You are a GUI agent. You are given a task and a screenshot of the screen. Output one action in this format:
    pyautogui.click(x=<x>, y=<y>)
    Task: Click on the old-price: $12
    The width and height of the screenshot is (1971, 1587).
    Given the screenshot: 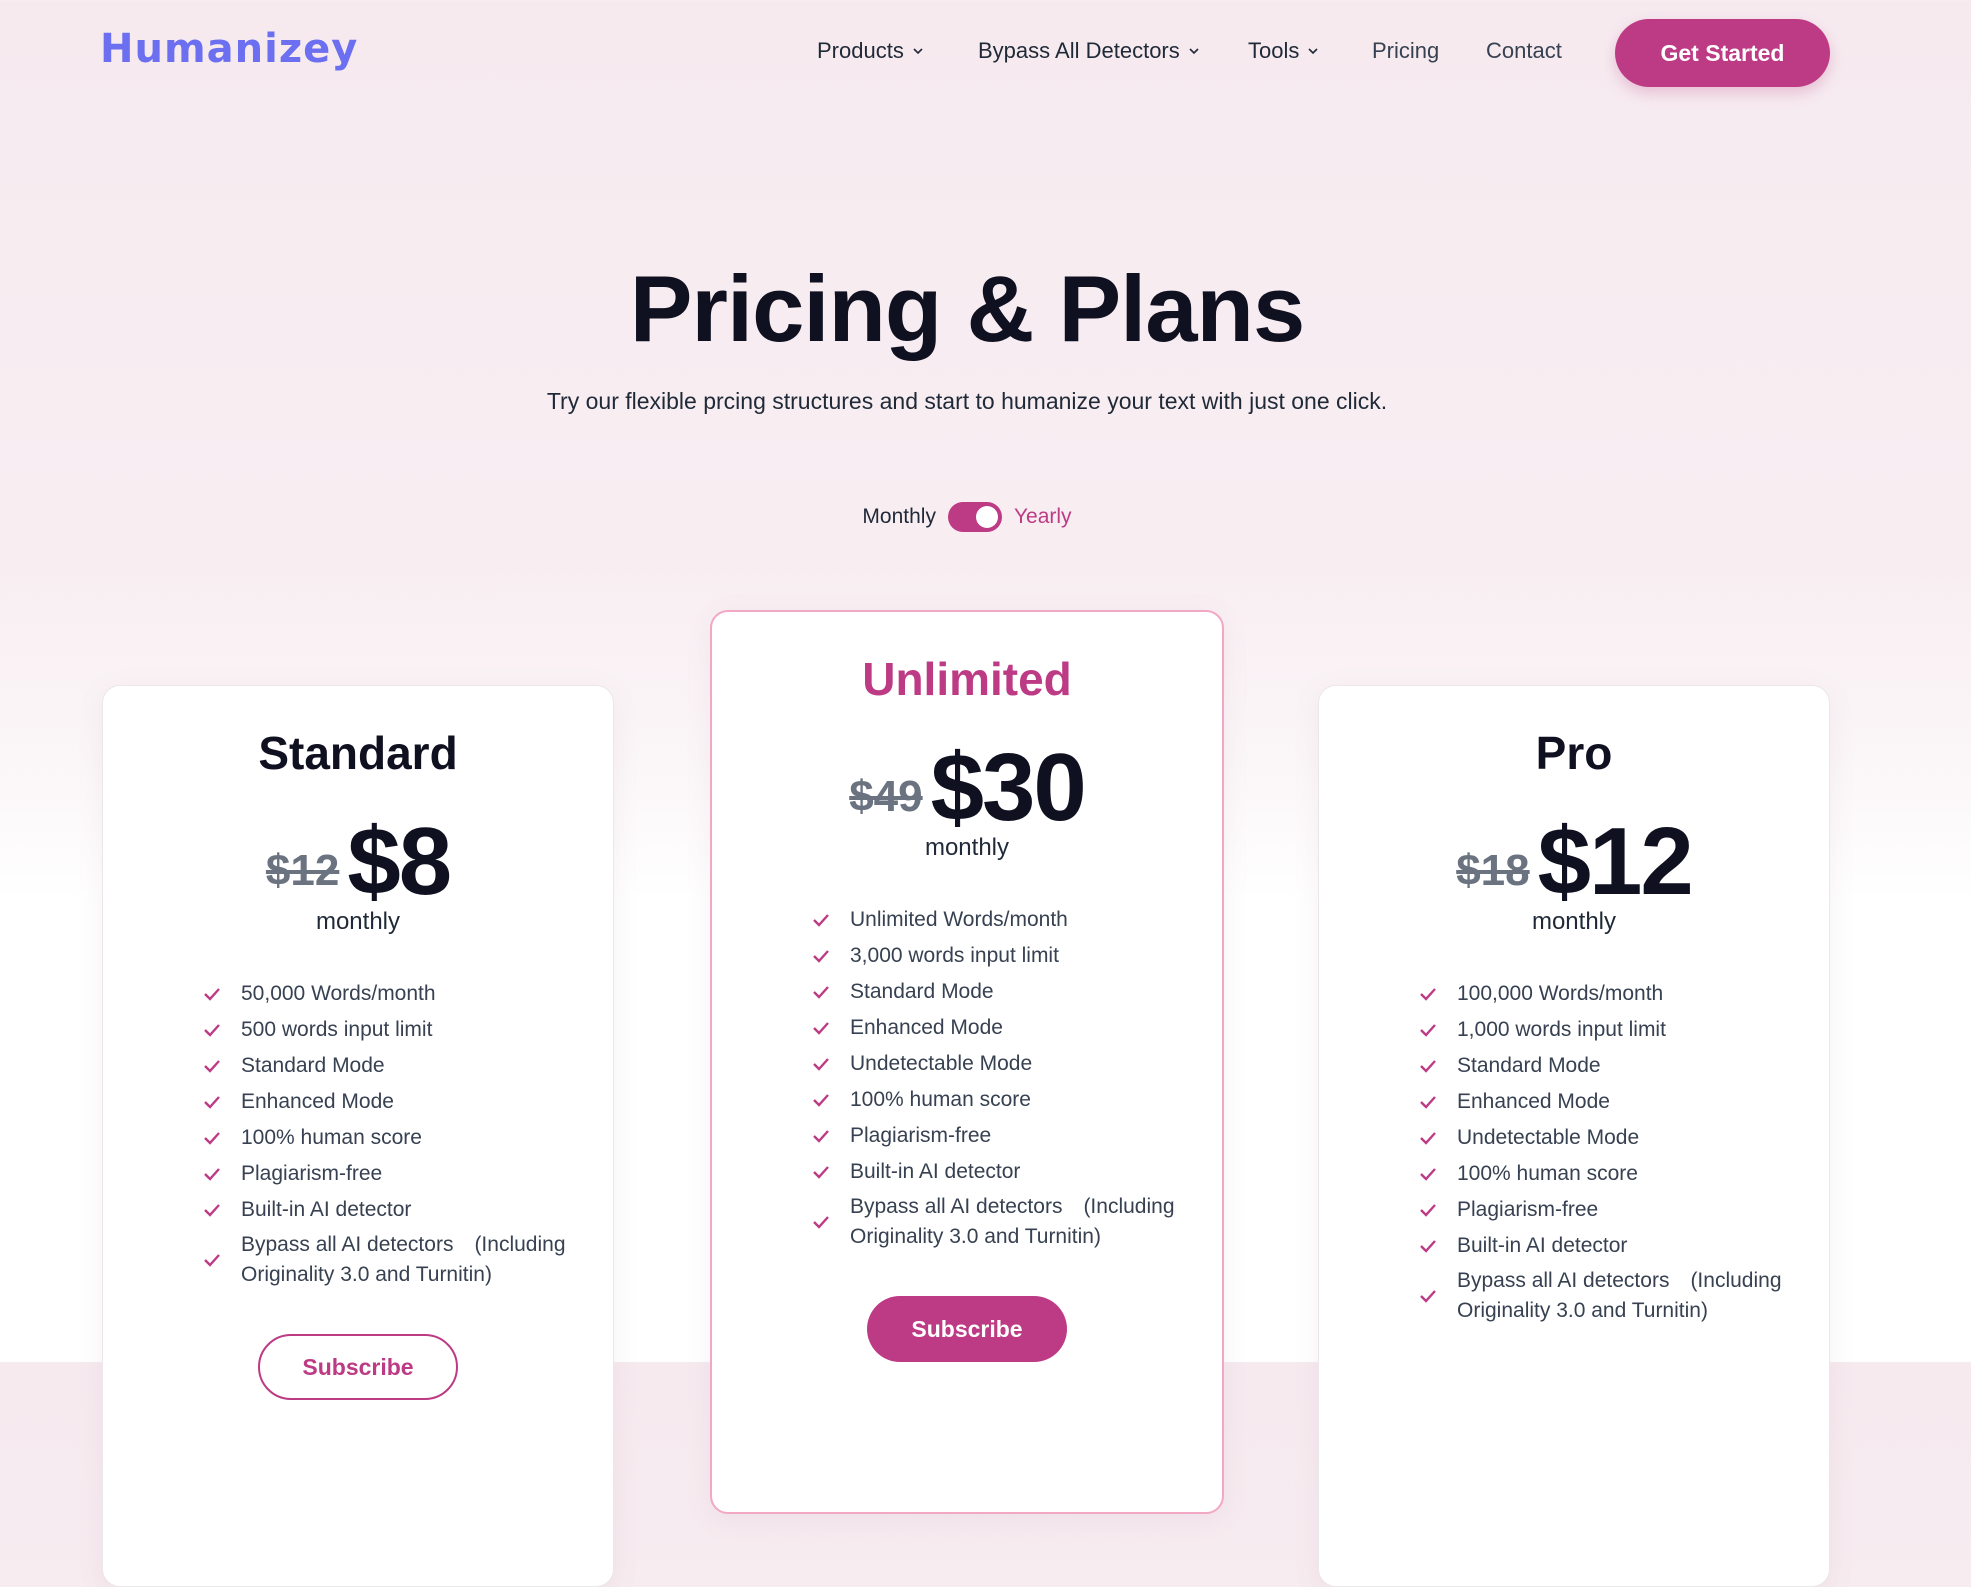 What is the action you would take?
    pyautogui.click(x=302, y=870)
    